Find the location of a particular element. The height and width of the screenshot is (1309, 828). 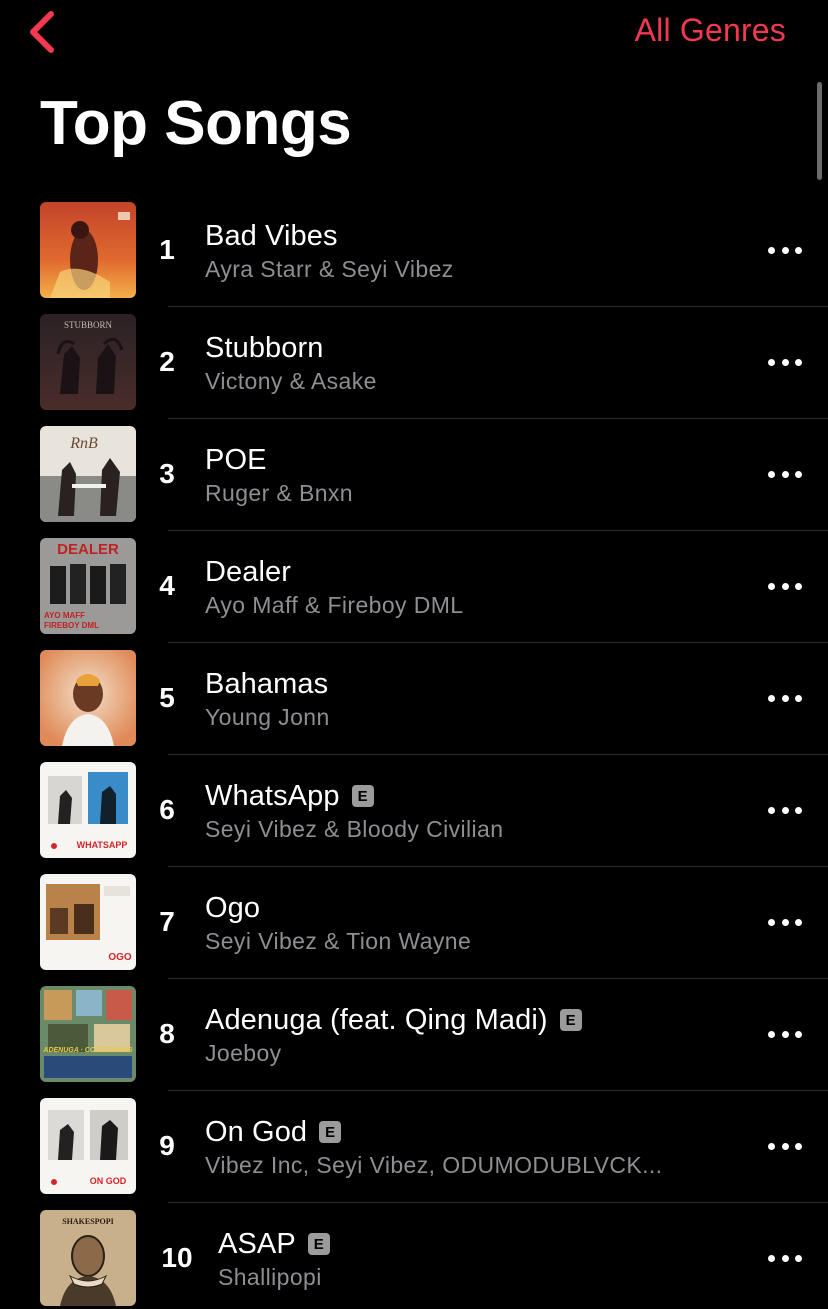

album-artwork: DEALER AYO MAFF FIREBOY DML is located at coordinates (88, 586).